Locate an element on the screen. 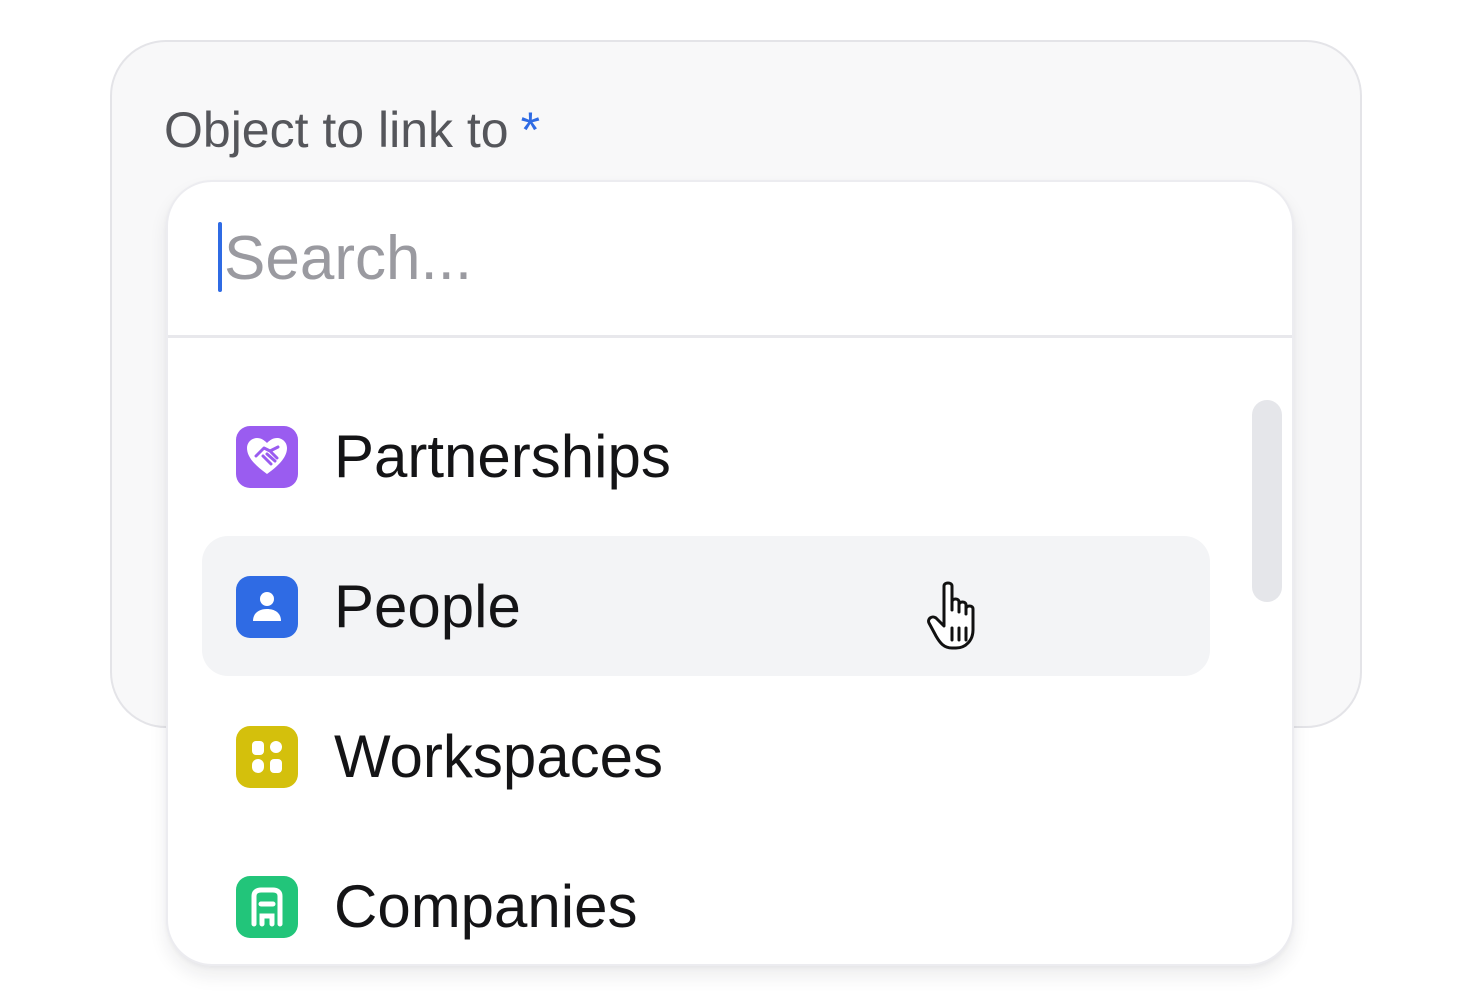 The image size is (1472, 1008). object-item-people: People is located at coordinates (706, 606).